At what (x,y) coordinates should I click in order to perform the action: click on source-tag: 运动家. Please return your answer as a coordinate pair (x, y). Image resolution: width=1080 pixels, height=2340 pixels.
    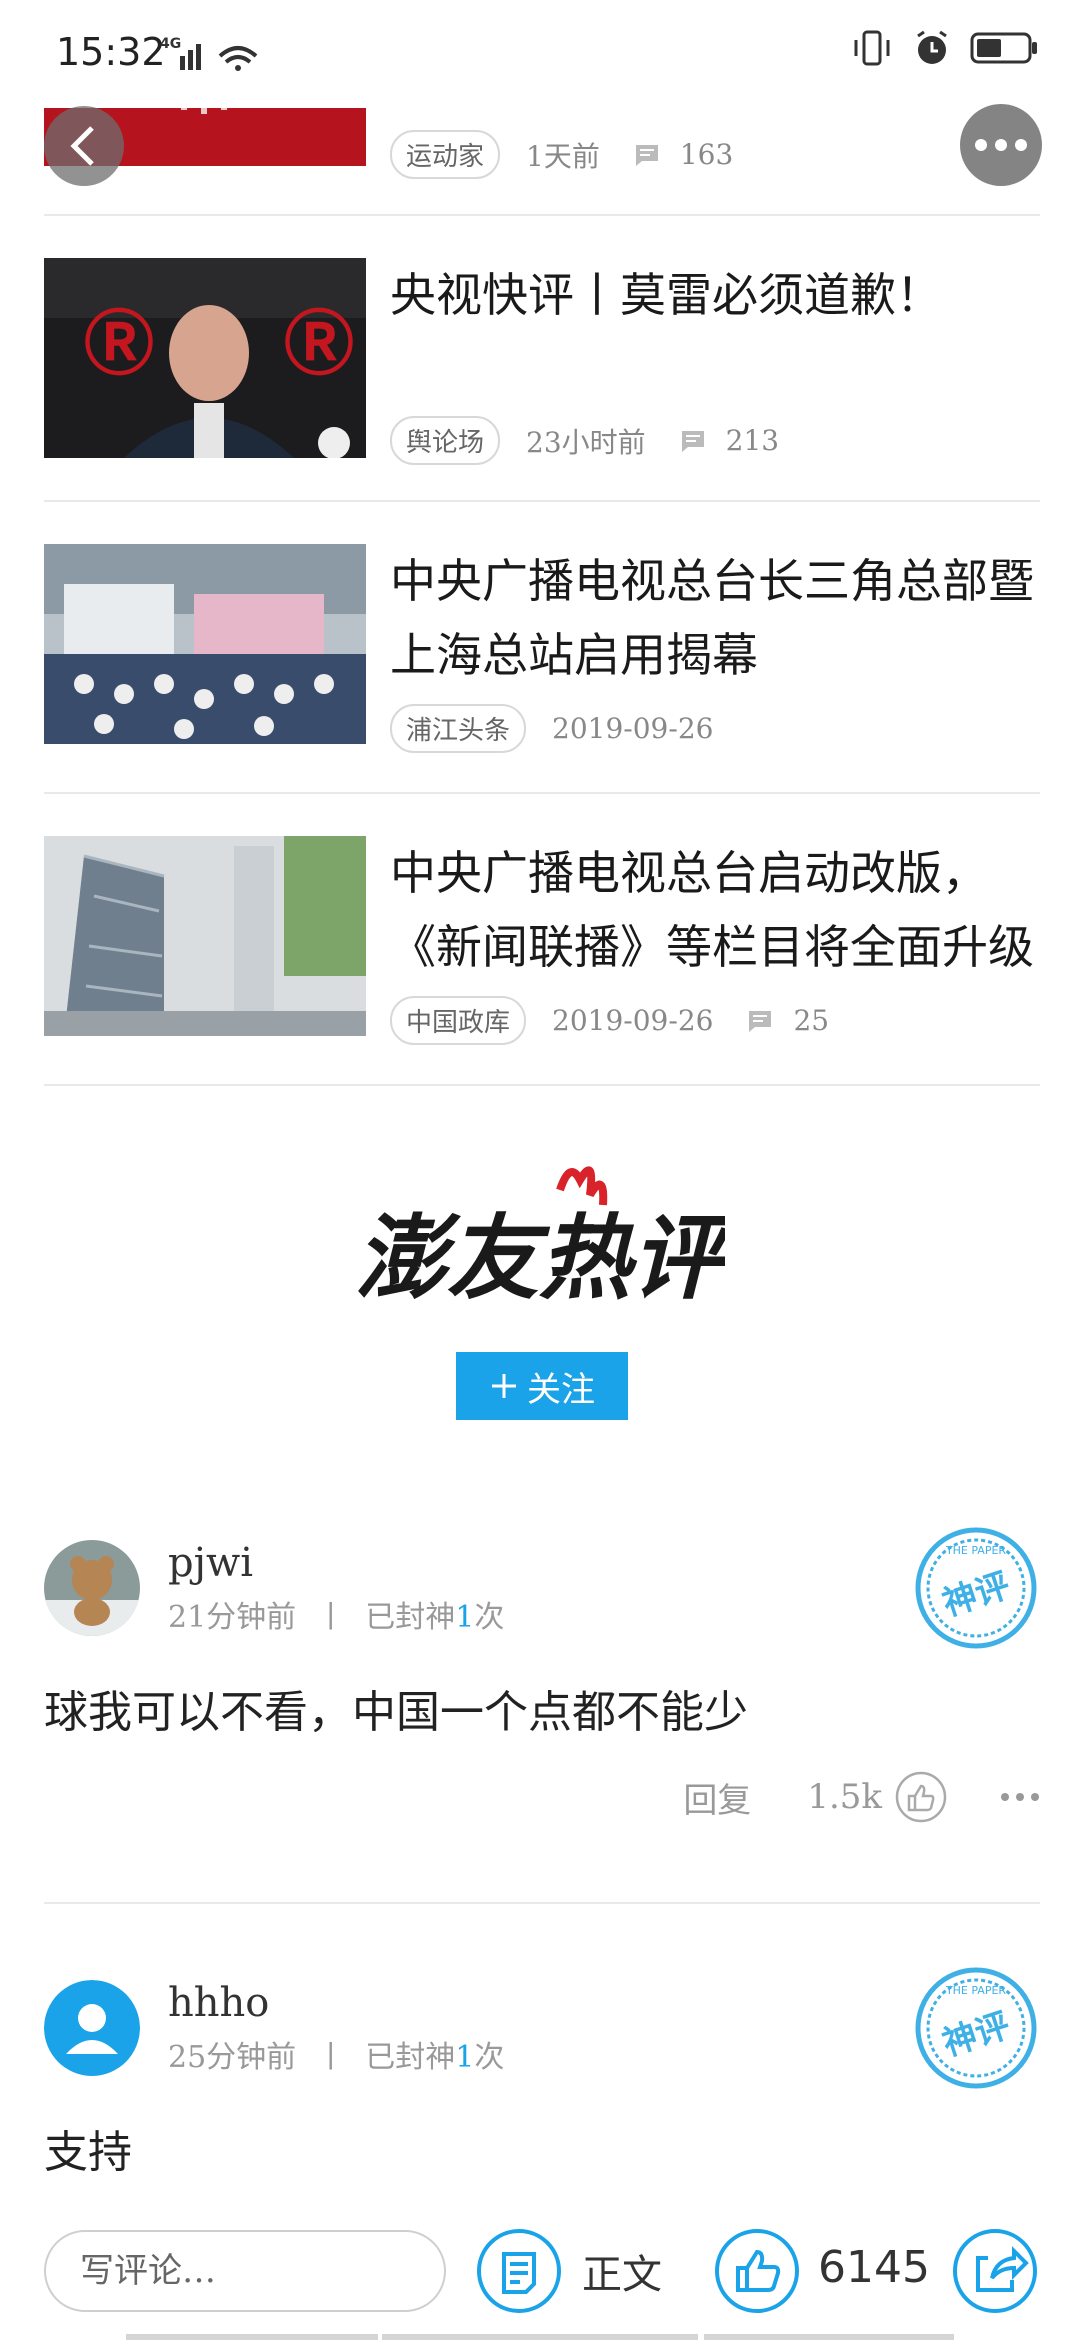
    Looking at the image, I should click on (445, 154).